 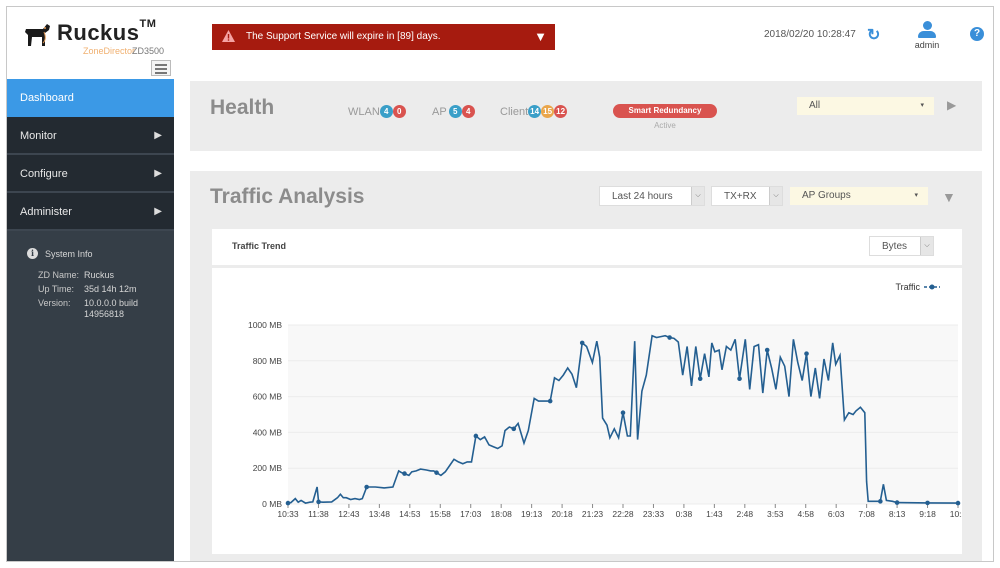 What do you see at coordinates (949, 197) in the screenshot?
I see `collapse-arrow-icon: ▼` at bounding box center [949, 197].